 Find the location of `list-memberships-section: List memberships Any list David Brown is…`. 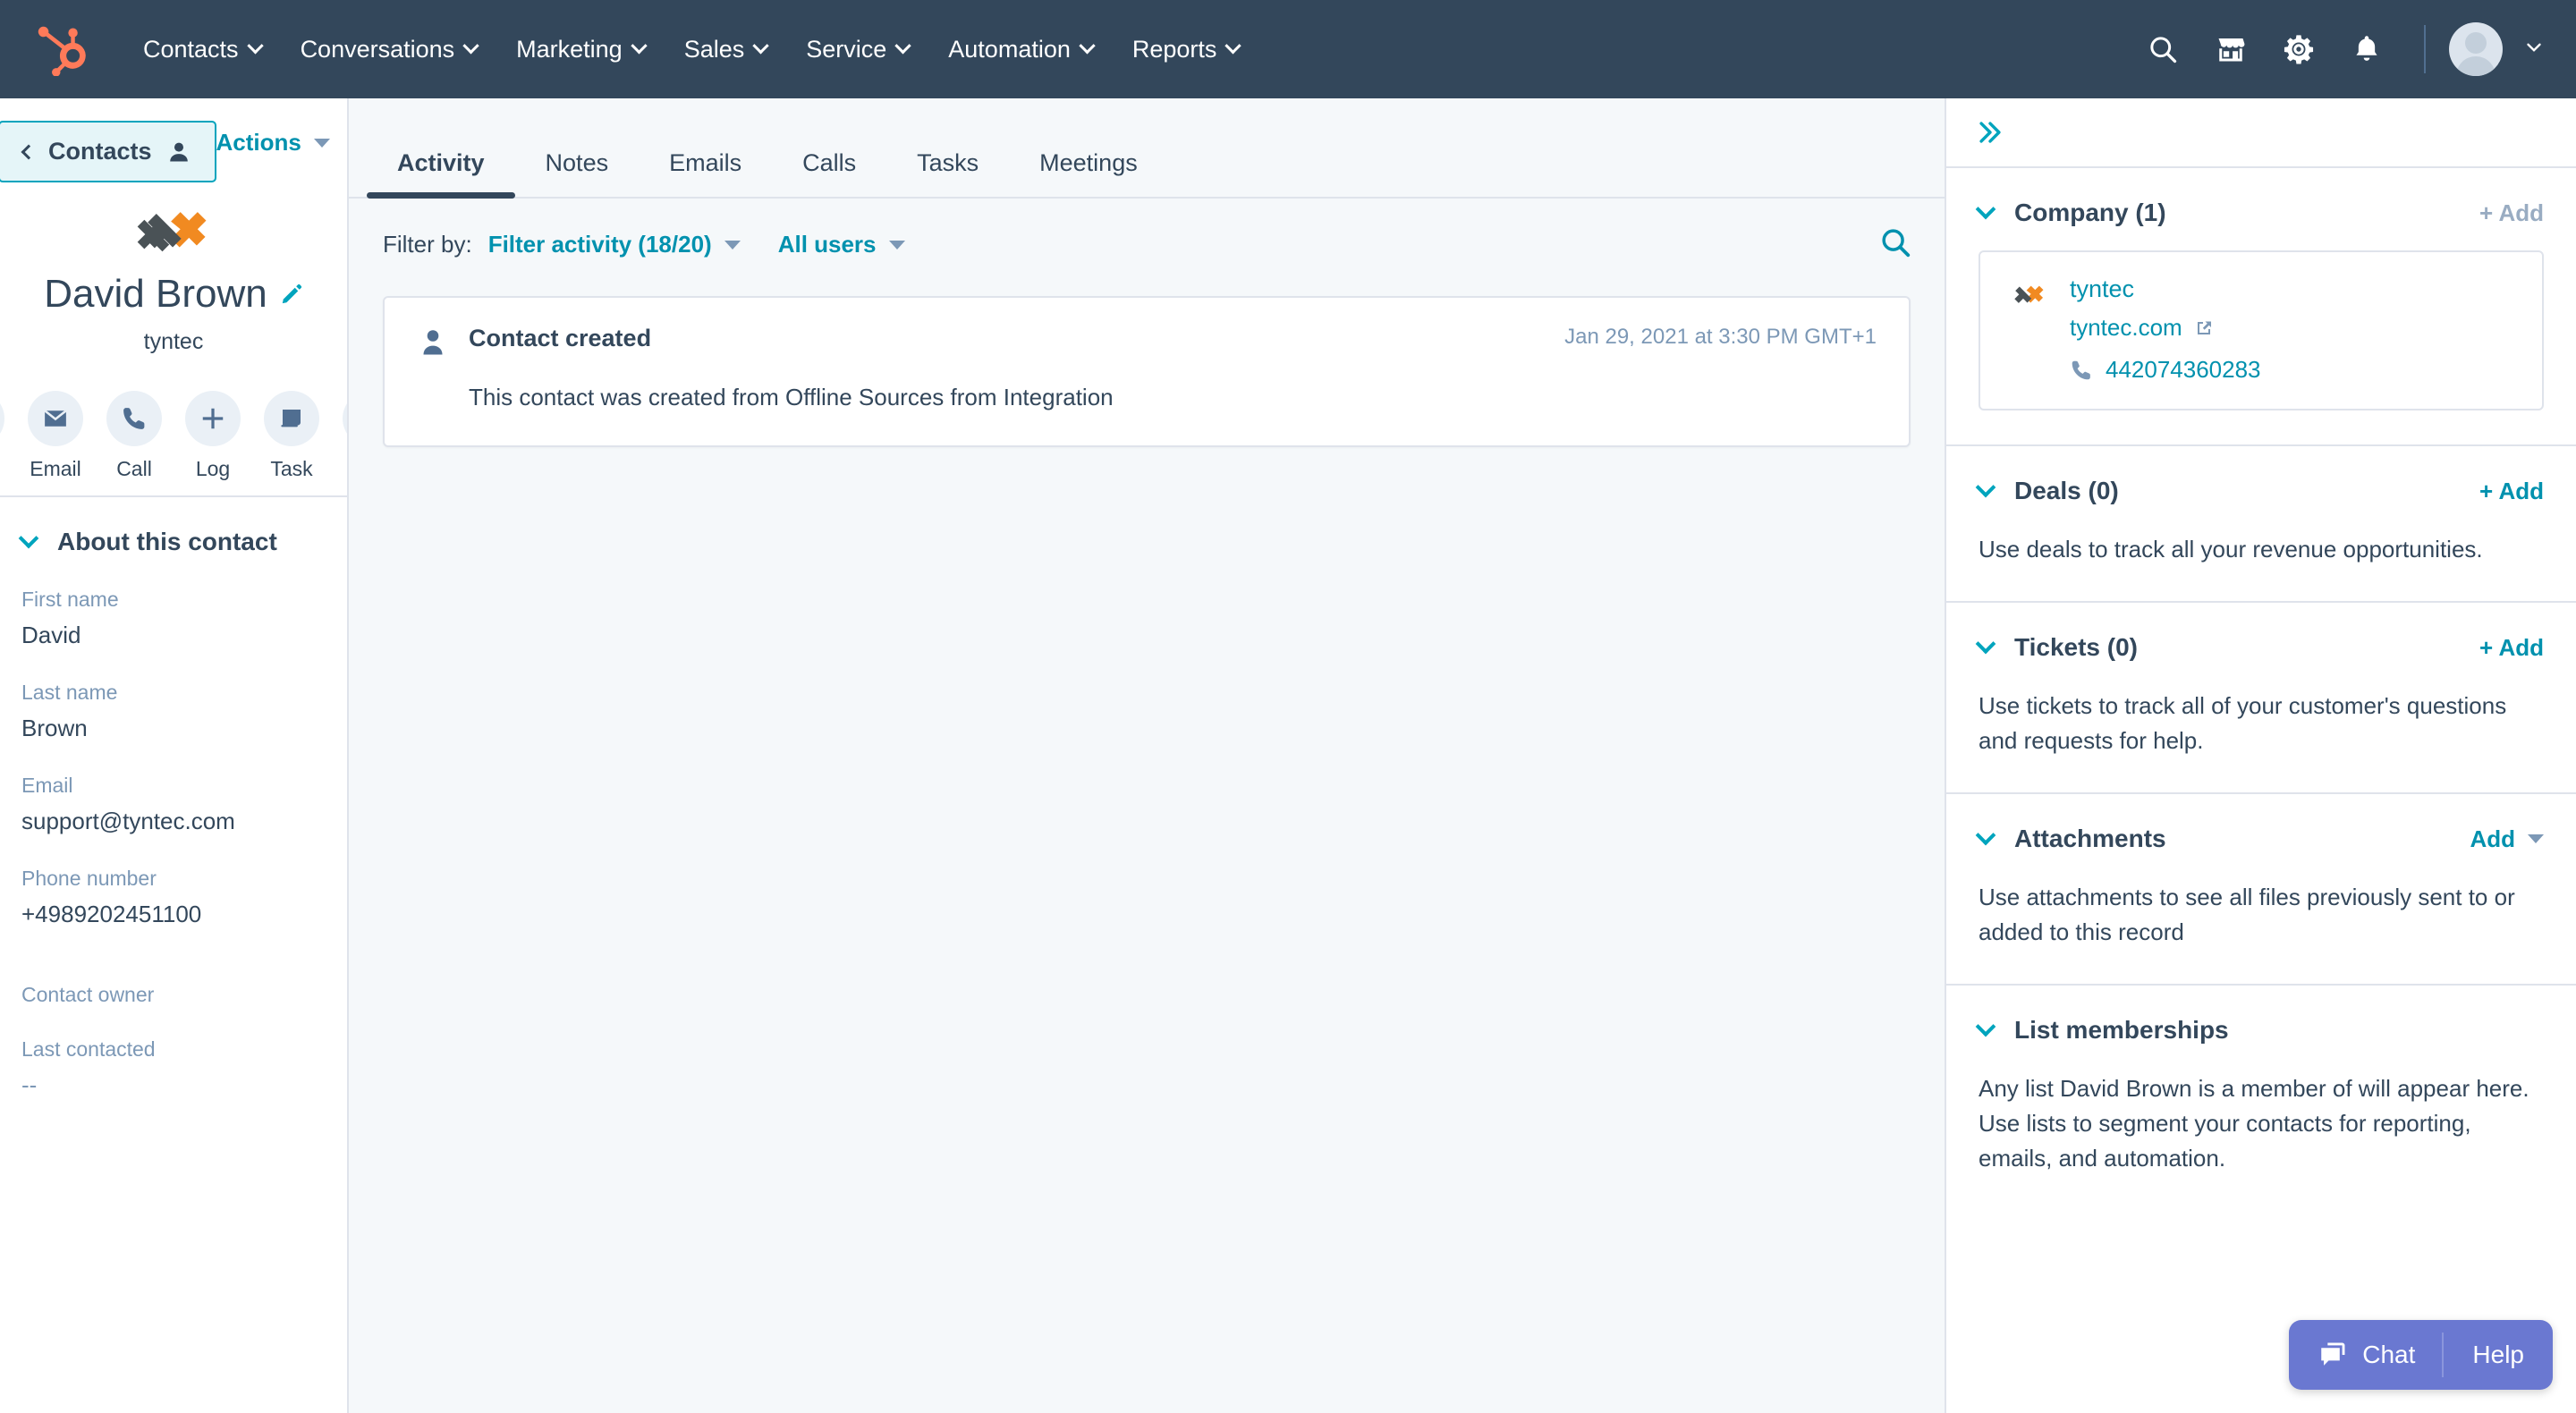

list-memberships-section: List memberships Any list David Brown is… is located at coordinates (2261, 1098).